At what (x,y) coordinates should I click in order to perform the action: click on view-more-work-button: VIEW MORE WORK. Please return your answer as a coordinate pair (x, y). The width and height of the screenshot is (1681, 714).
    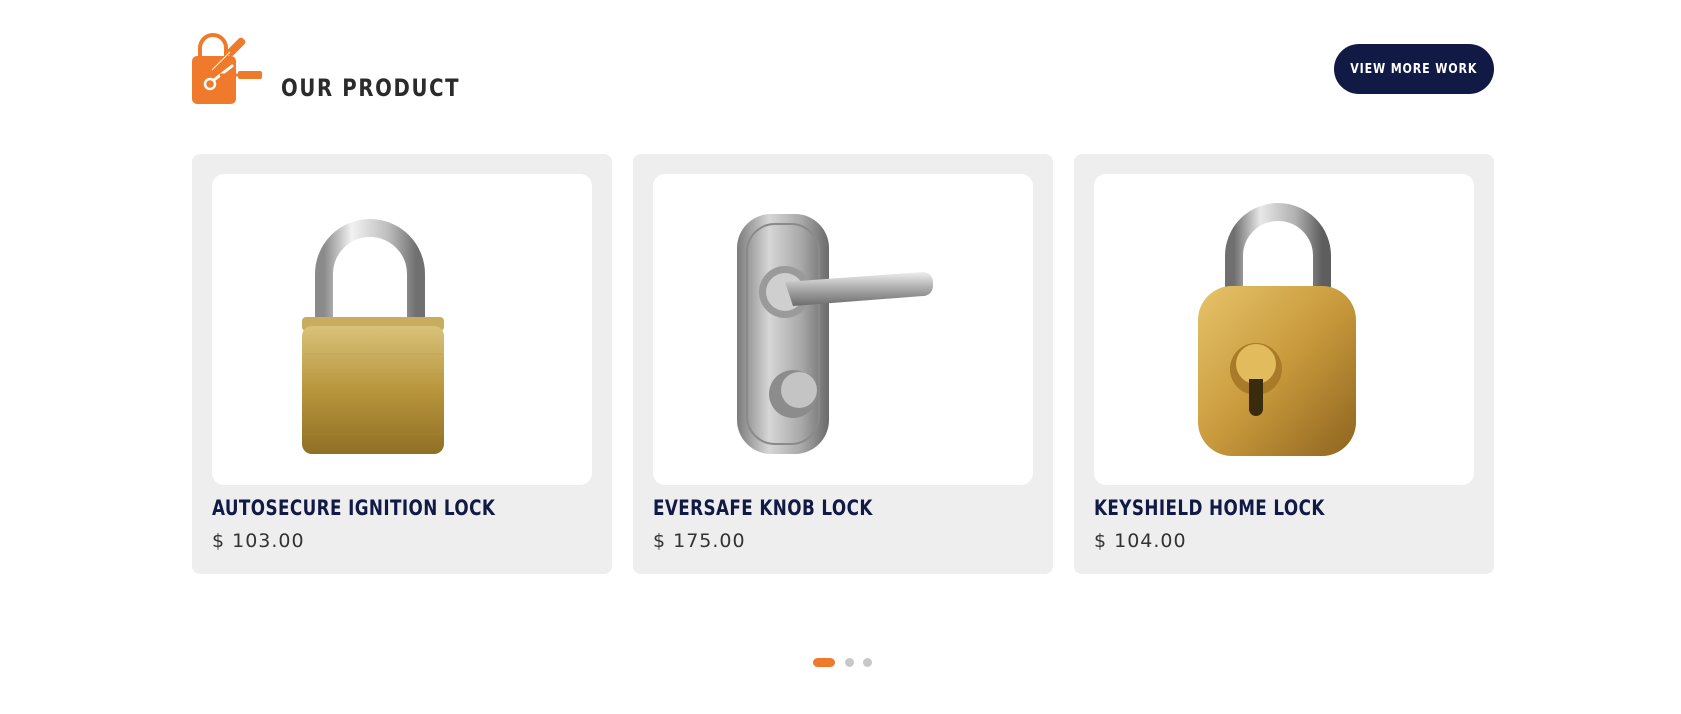
    Looking at the image, I should click on (1414, 69).